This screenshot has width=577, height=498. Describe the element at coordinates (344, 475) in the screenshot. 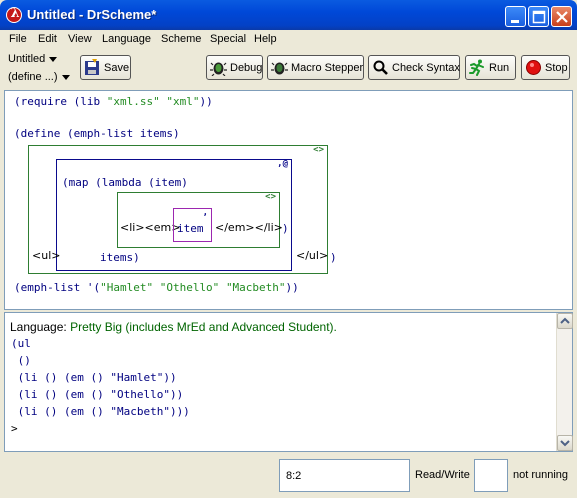

I see `cursor-position-field: 8:2` at that location.